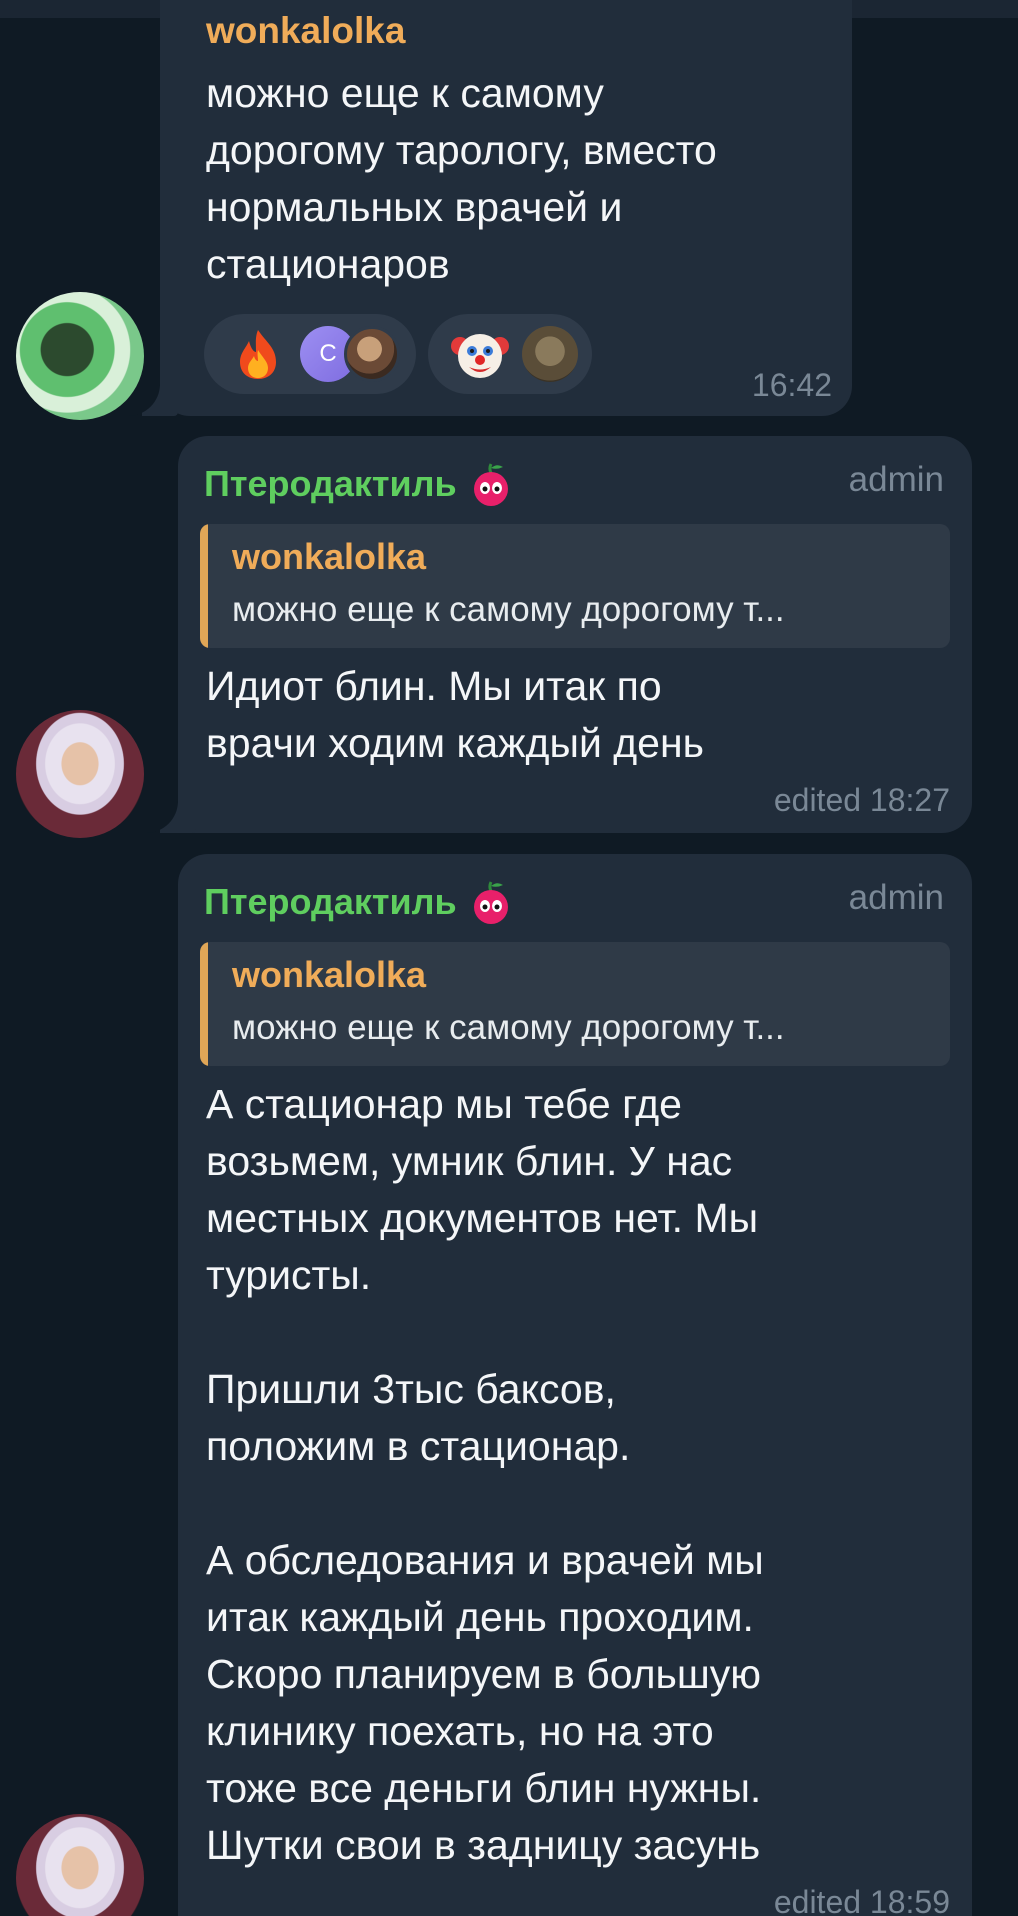  Describe the element at coordinates (310, 354) in the screenshot. I see `reaction-fire: C` at that location.